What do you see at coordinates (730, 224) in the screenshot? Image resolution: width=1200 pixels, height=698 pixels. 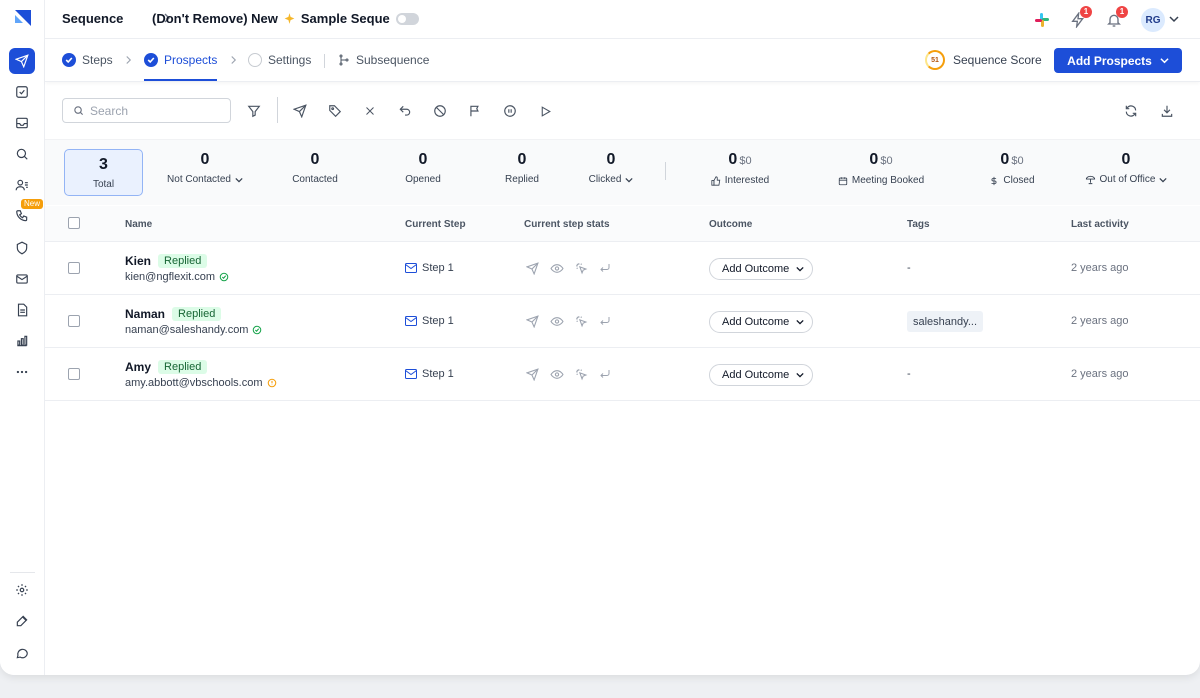 I see `column-header-outcome: Outcome` at bounding box center [730, 224].